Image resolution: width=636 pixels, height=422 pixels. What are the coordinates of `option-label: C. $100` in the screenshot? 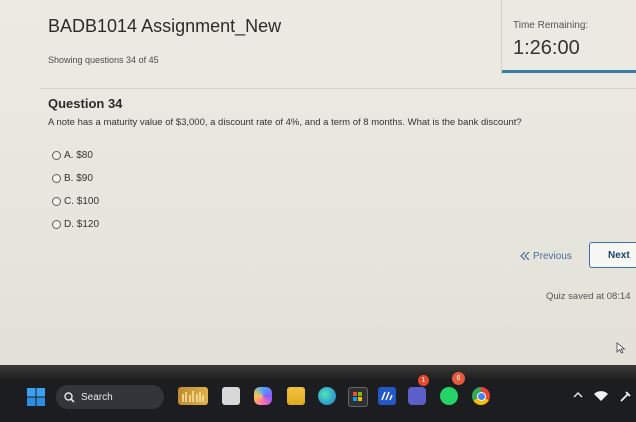 It's located at (82, 201).